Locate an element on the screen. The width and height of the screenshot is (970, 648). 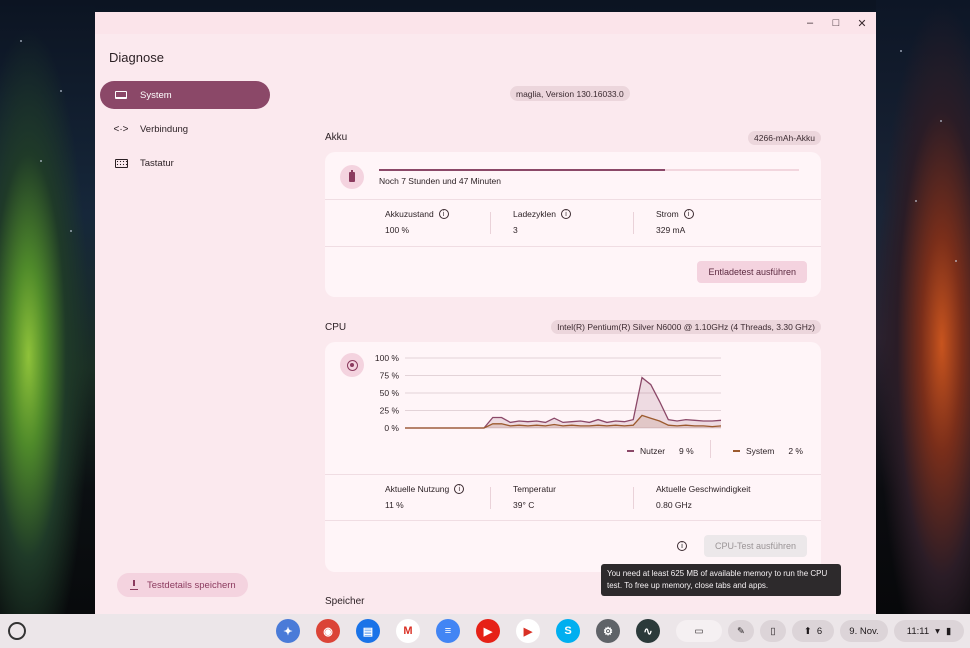
sidebar-item-label: System is located at coordinates (156, 95).